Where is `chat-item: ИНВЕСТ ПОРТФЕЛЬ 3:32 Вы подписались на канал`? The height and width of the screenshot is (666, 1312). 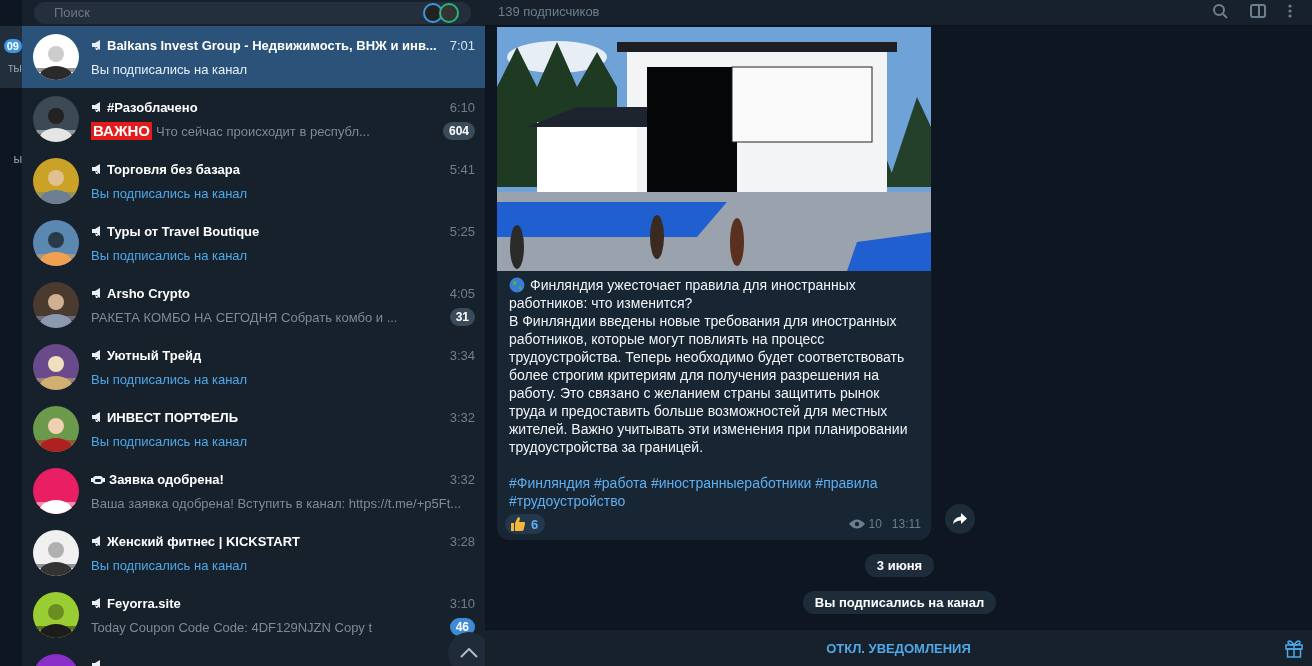
chat-item: ИНВЕСТ ПОРТФЕЛЬ 3:32 Вы подписались на канал is located at coordinates (253, 429).